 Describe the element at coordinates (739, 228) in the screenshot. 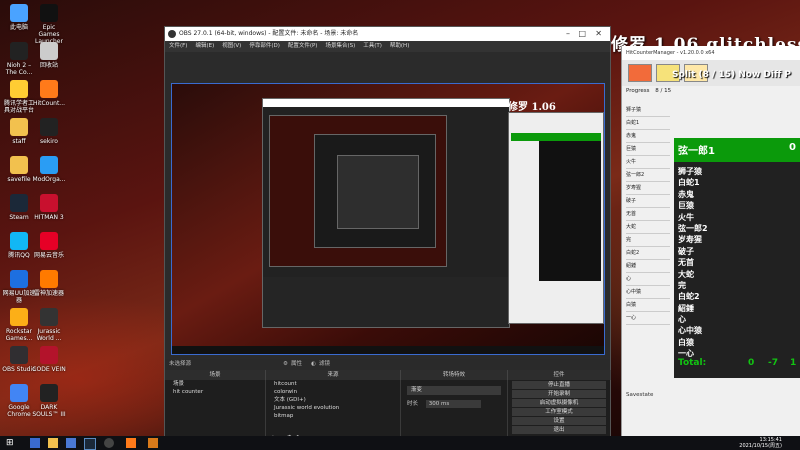

I see `split-row: 弦一郎2` at that location.